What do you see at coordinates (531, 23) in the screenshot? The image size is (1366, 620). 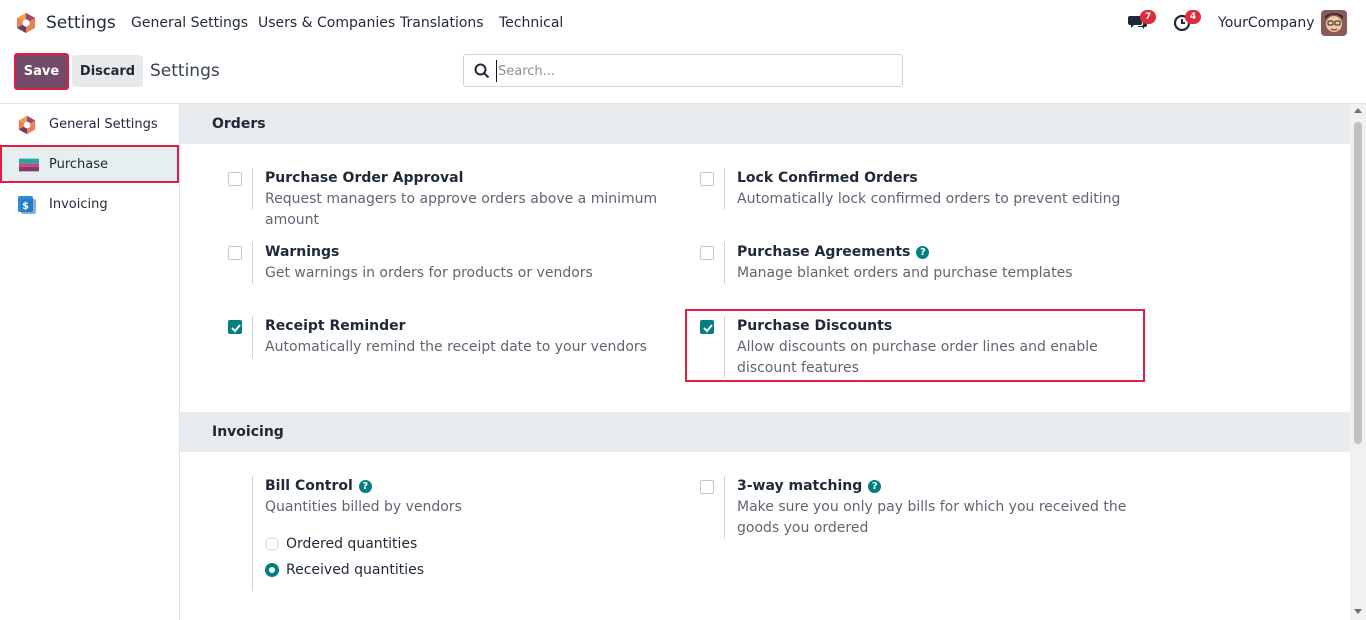 I see `menu-technical: Technical` at bounding box center [531, 23].